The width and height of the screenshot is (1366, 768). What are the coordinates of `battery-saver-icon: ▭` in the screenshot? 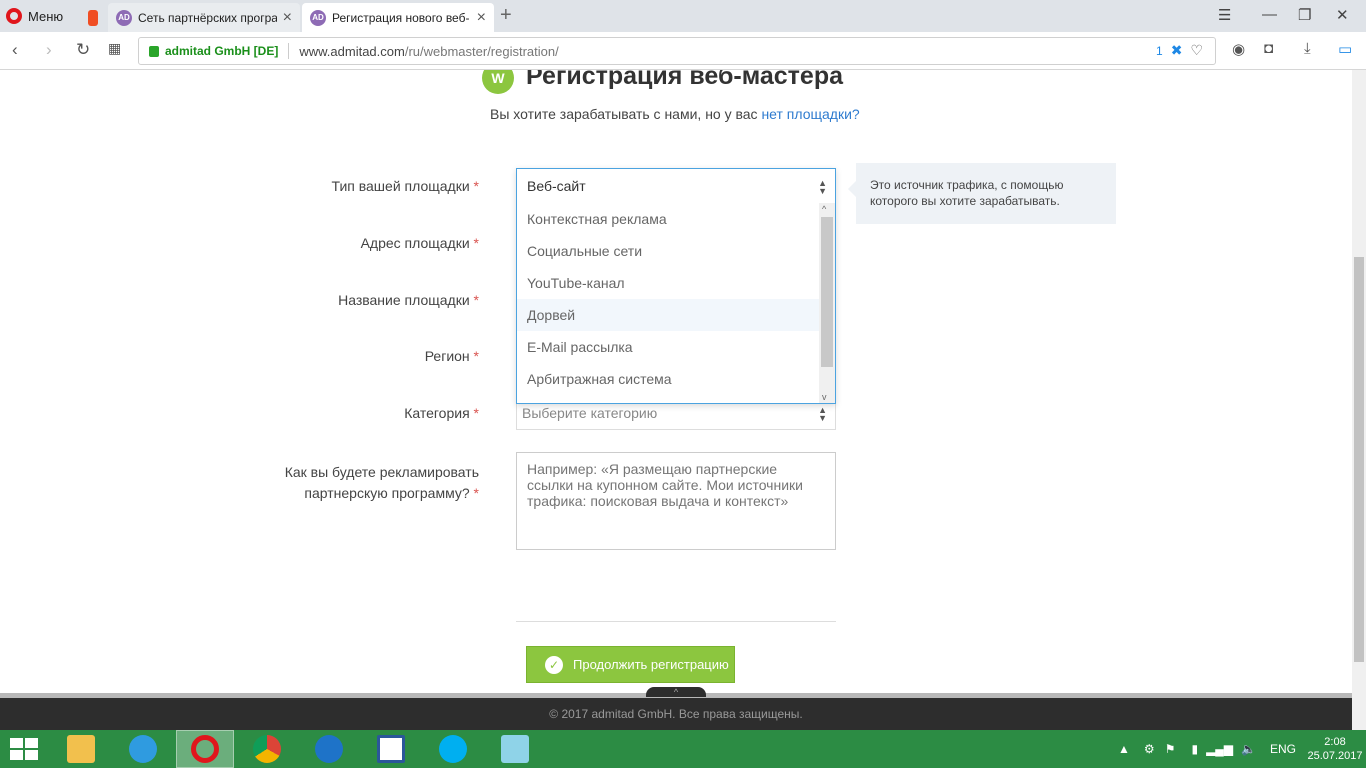 It's located at (1345, 49).